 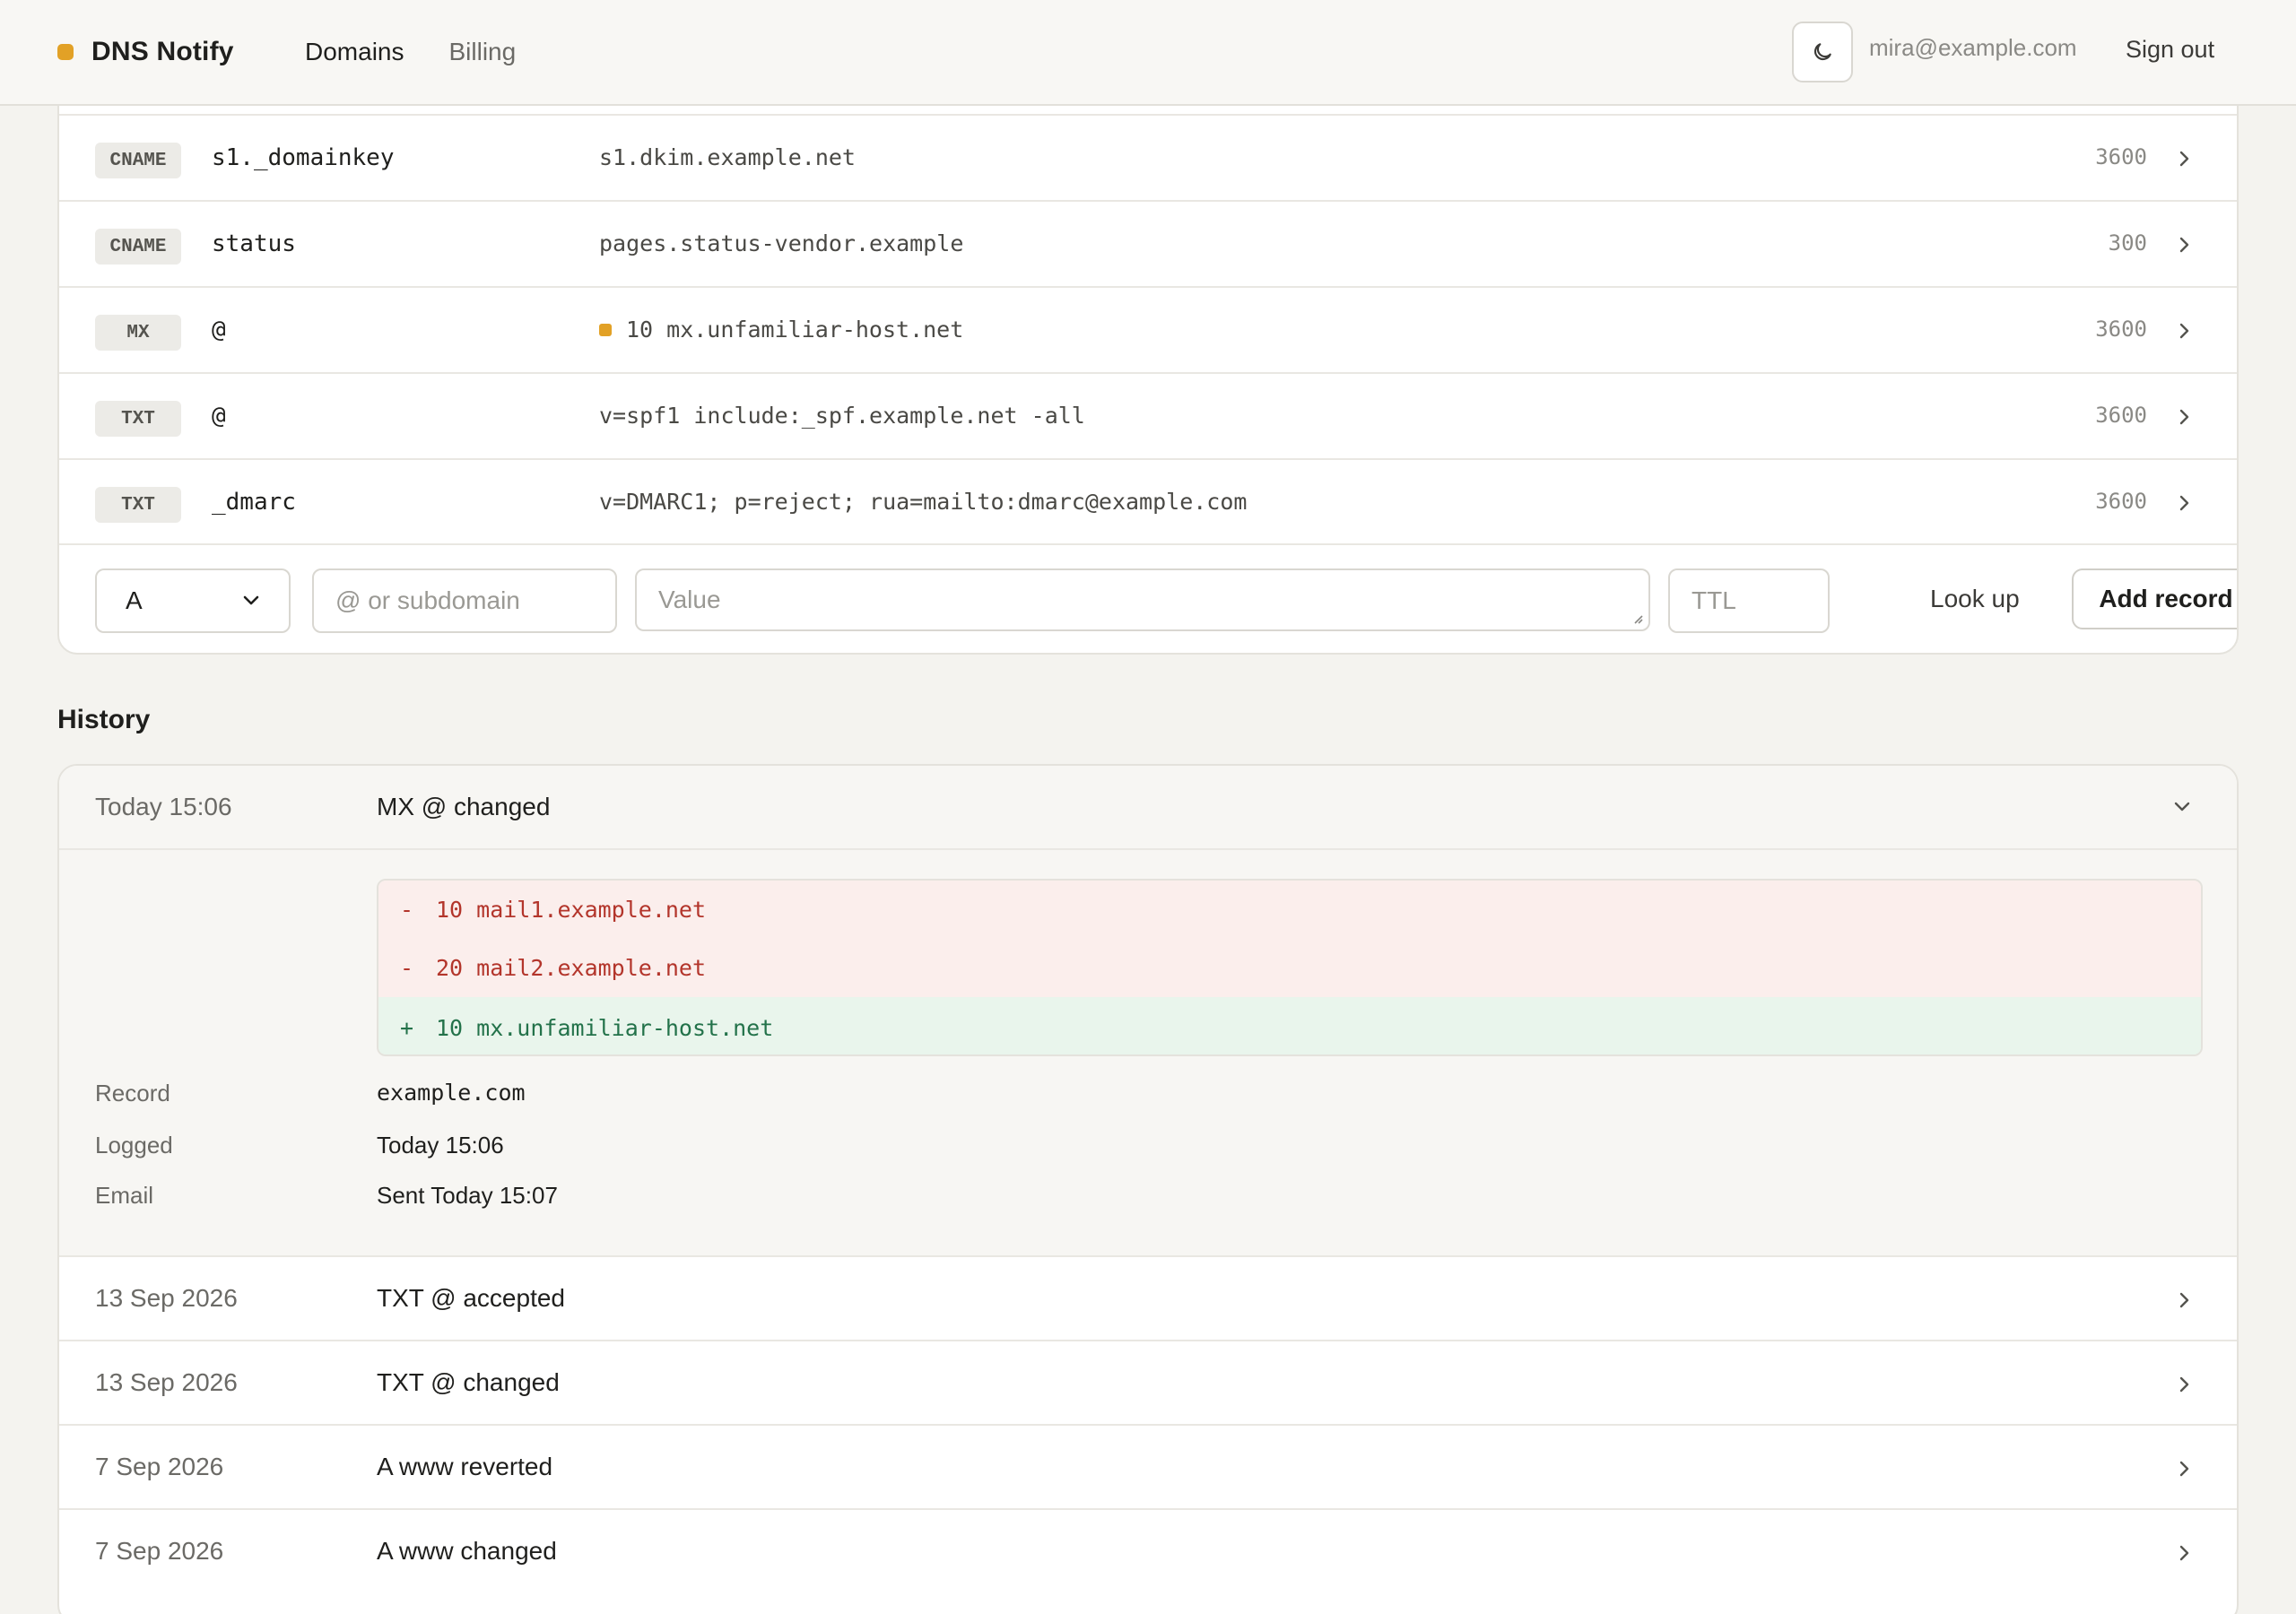 What do you see at coordinates (407, 1027) in the screenshot?
I see `diff-sign: +` at bounding box center [407, 1027].